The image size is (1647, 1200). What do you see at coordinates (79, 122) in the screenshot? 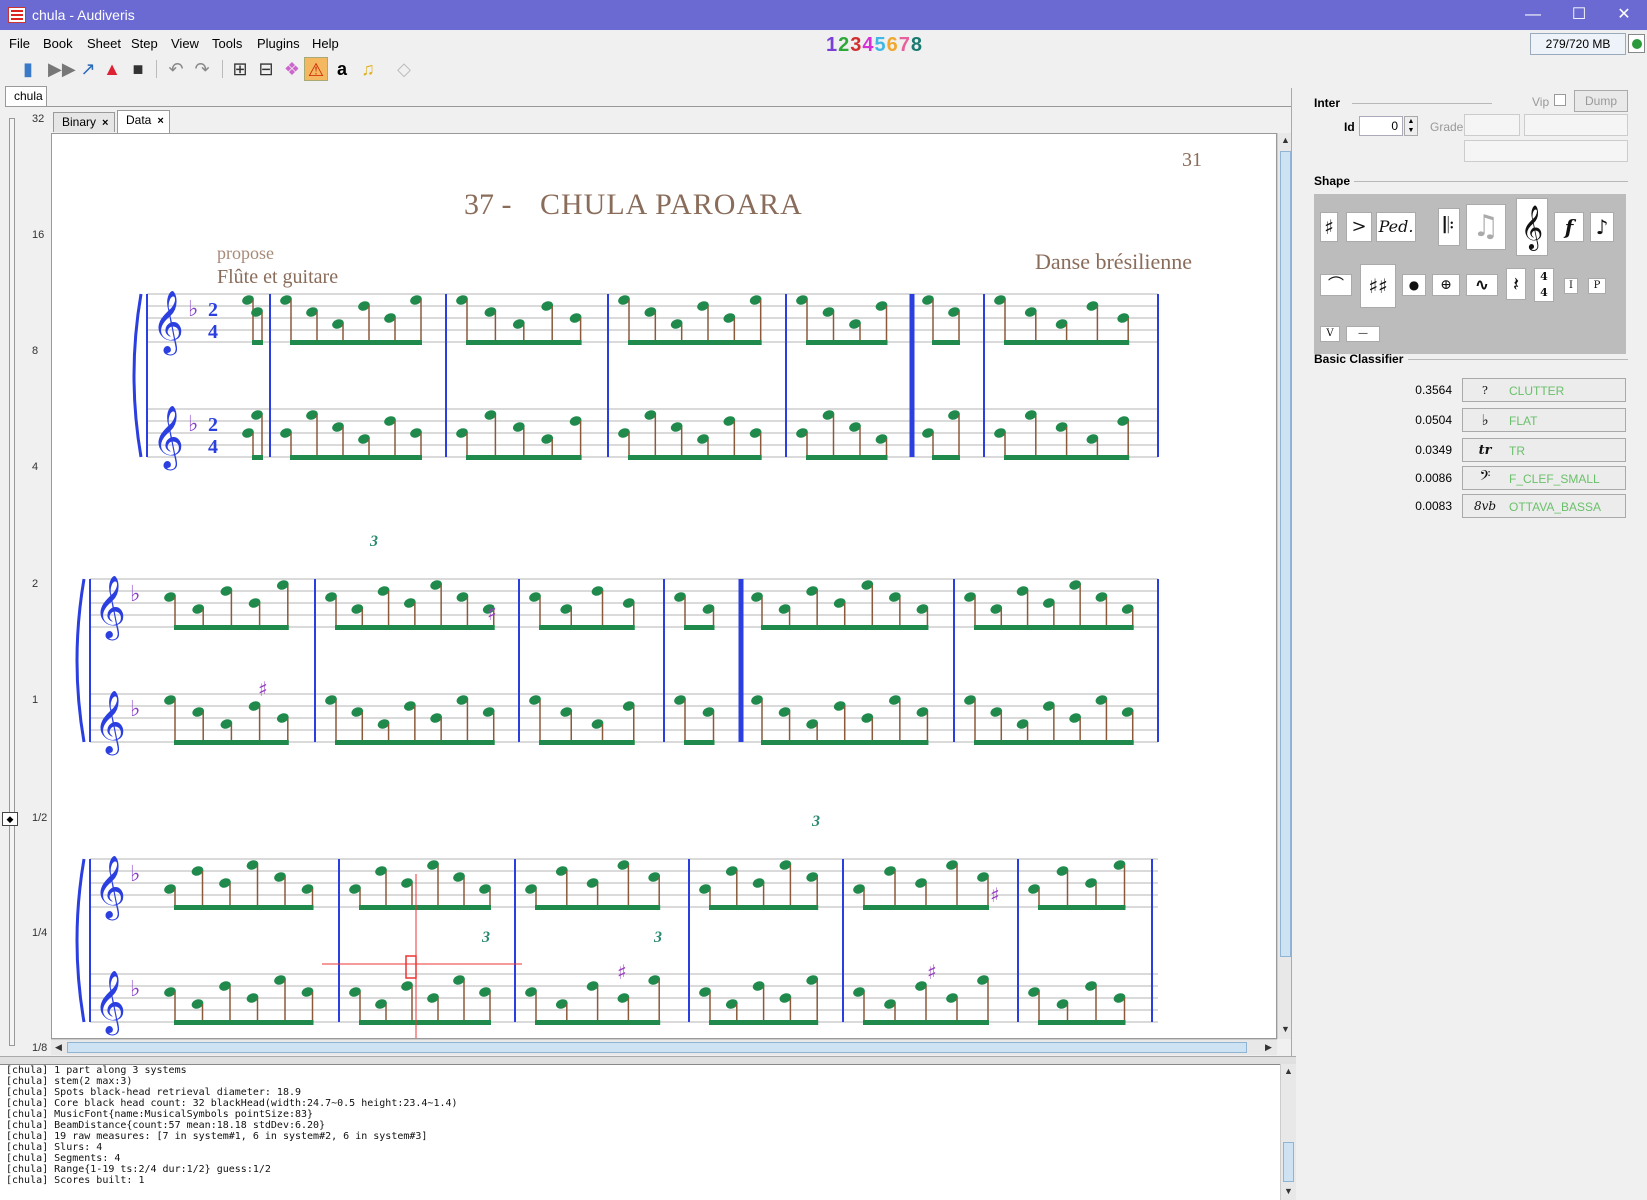
I see `tab-binary-label: Binary` at bounding box center [79, 122].